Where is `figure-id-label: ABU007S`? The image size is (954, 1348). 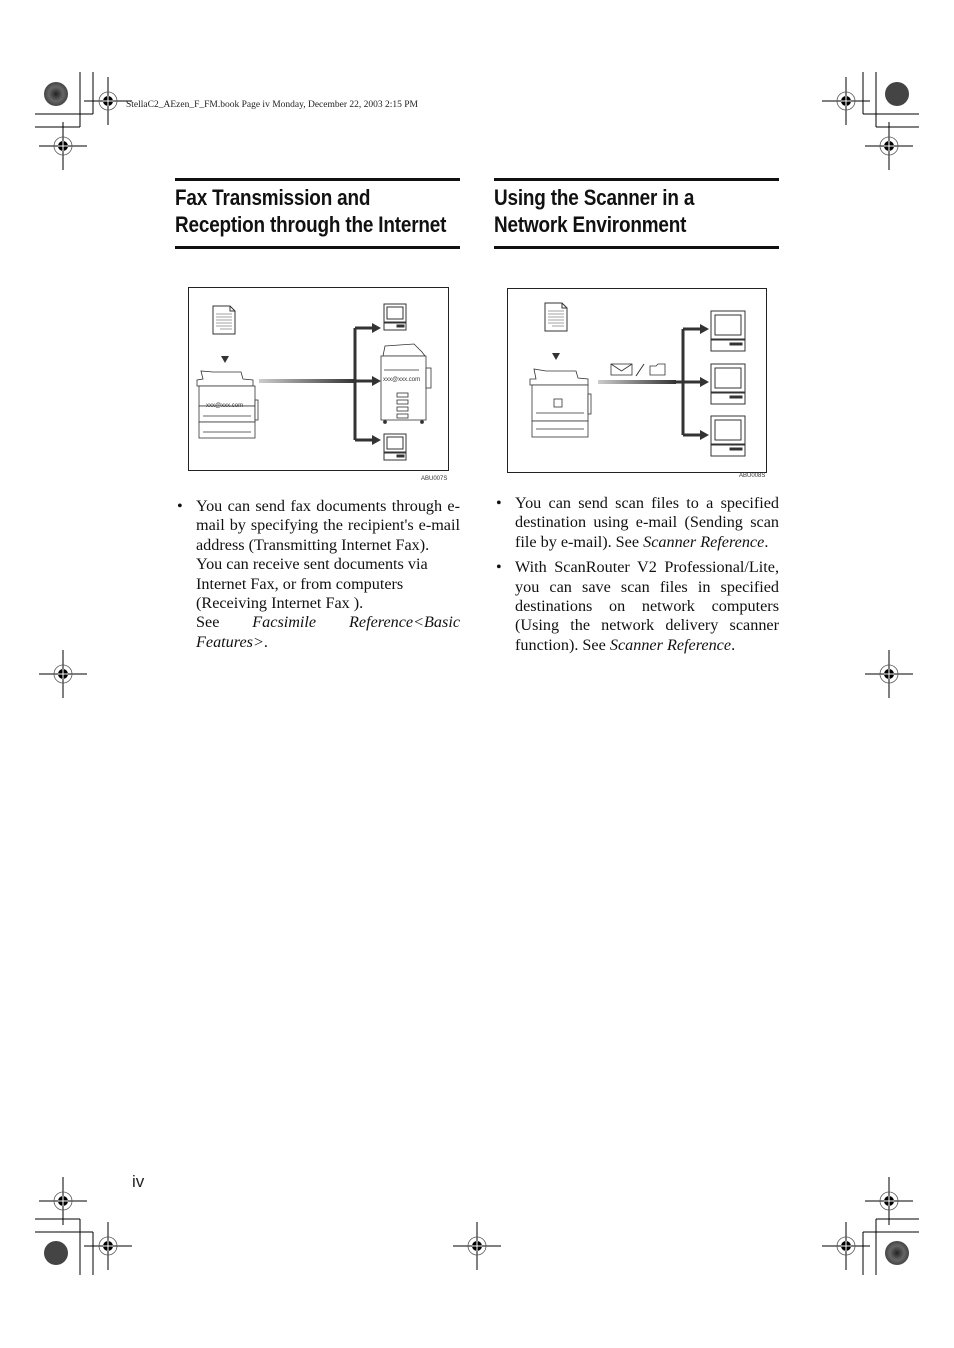 figure-id-label: ABU007S is located at coordinates (434, 479).